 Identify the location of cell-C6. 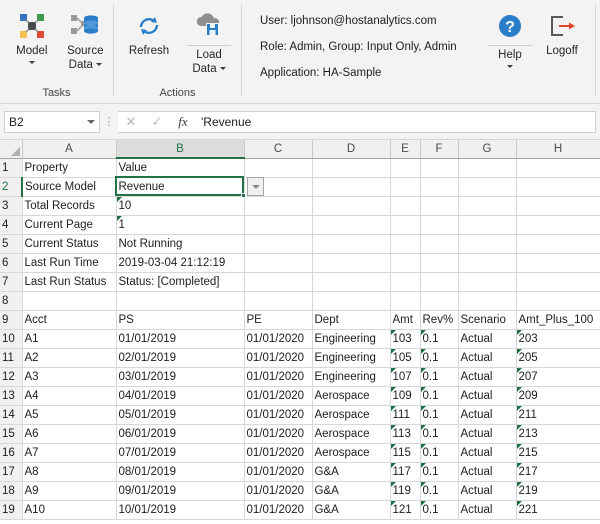
(278, 263).